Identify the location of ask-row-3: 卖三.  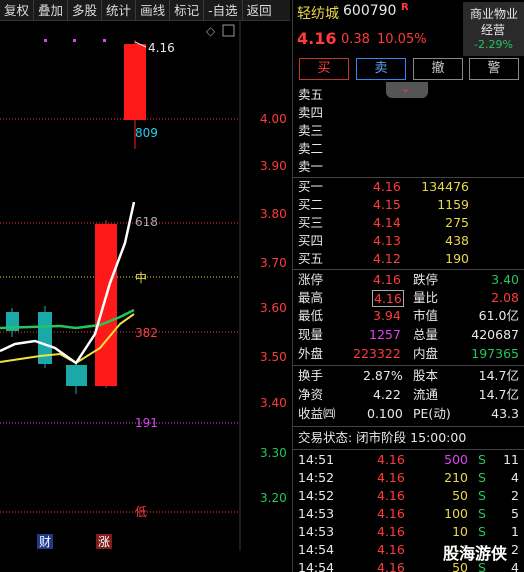
(311, 130).